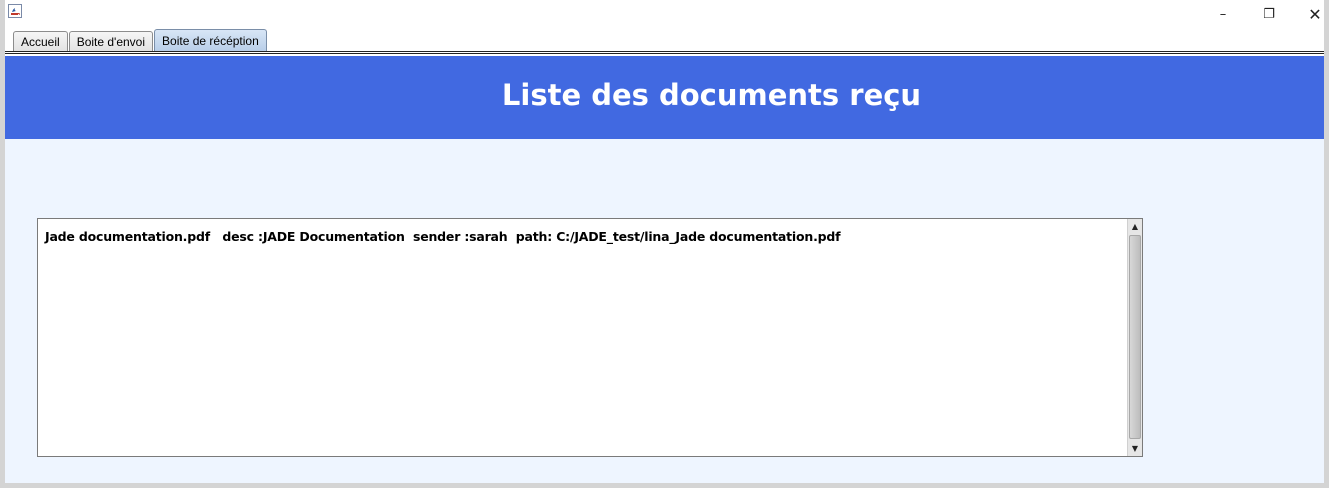 Image resolution: width=1329 pixels, height=488 pixels. I want to click on restore-icon: ❐, so click(1269, 14).